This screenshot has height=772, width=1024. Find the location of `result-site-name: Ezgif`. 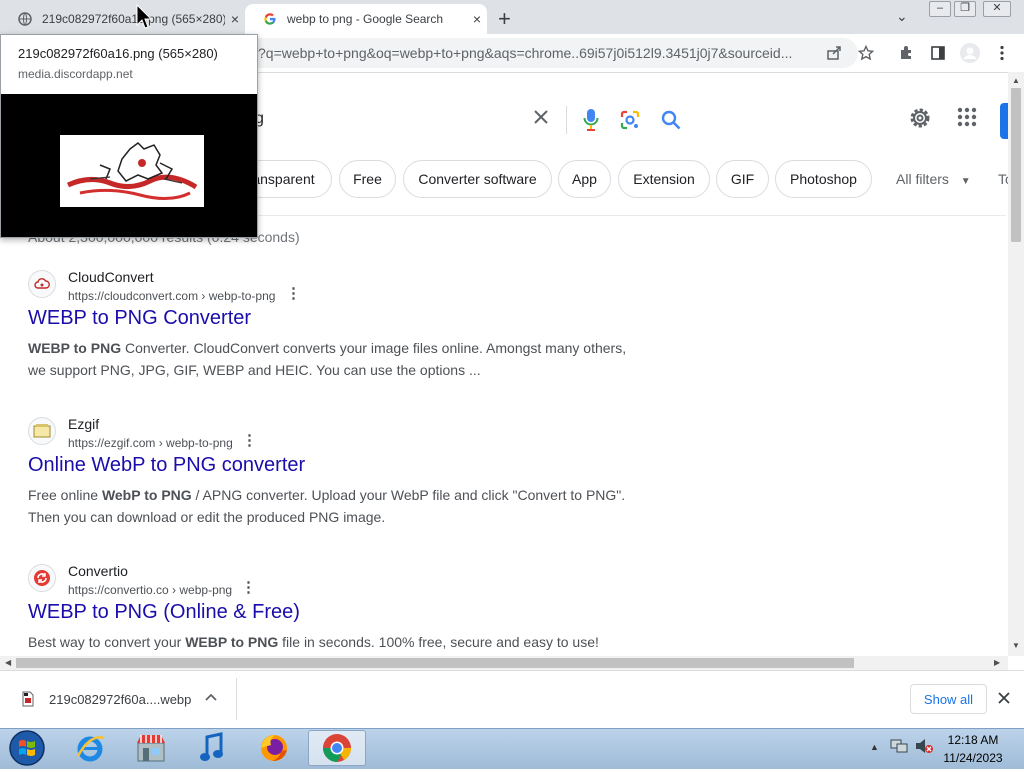

result-site-name: Ezgif is located at coordinates (83, 424).